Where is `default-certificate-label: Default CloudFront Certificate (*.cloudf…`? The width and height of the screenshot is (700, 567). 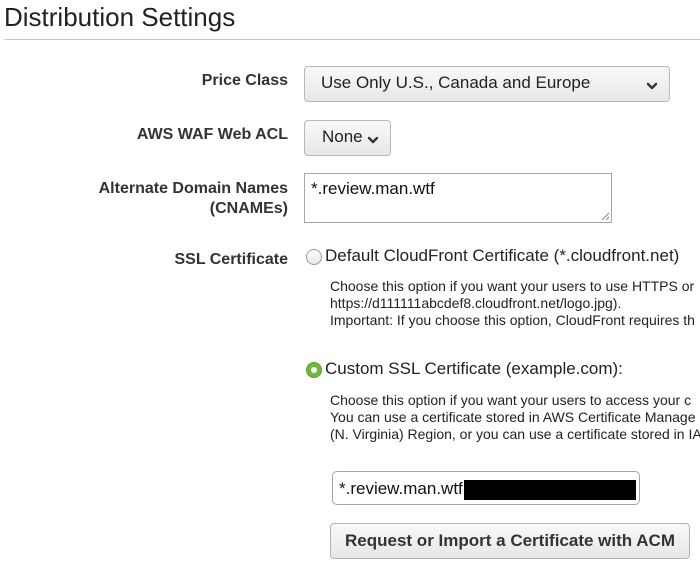 default-certificate-label: Default CloudFront Certificate (*.cloudf… is located at coordinates (502, 256).